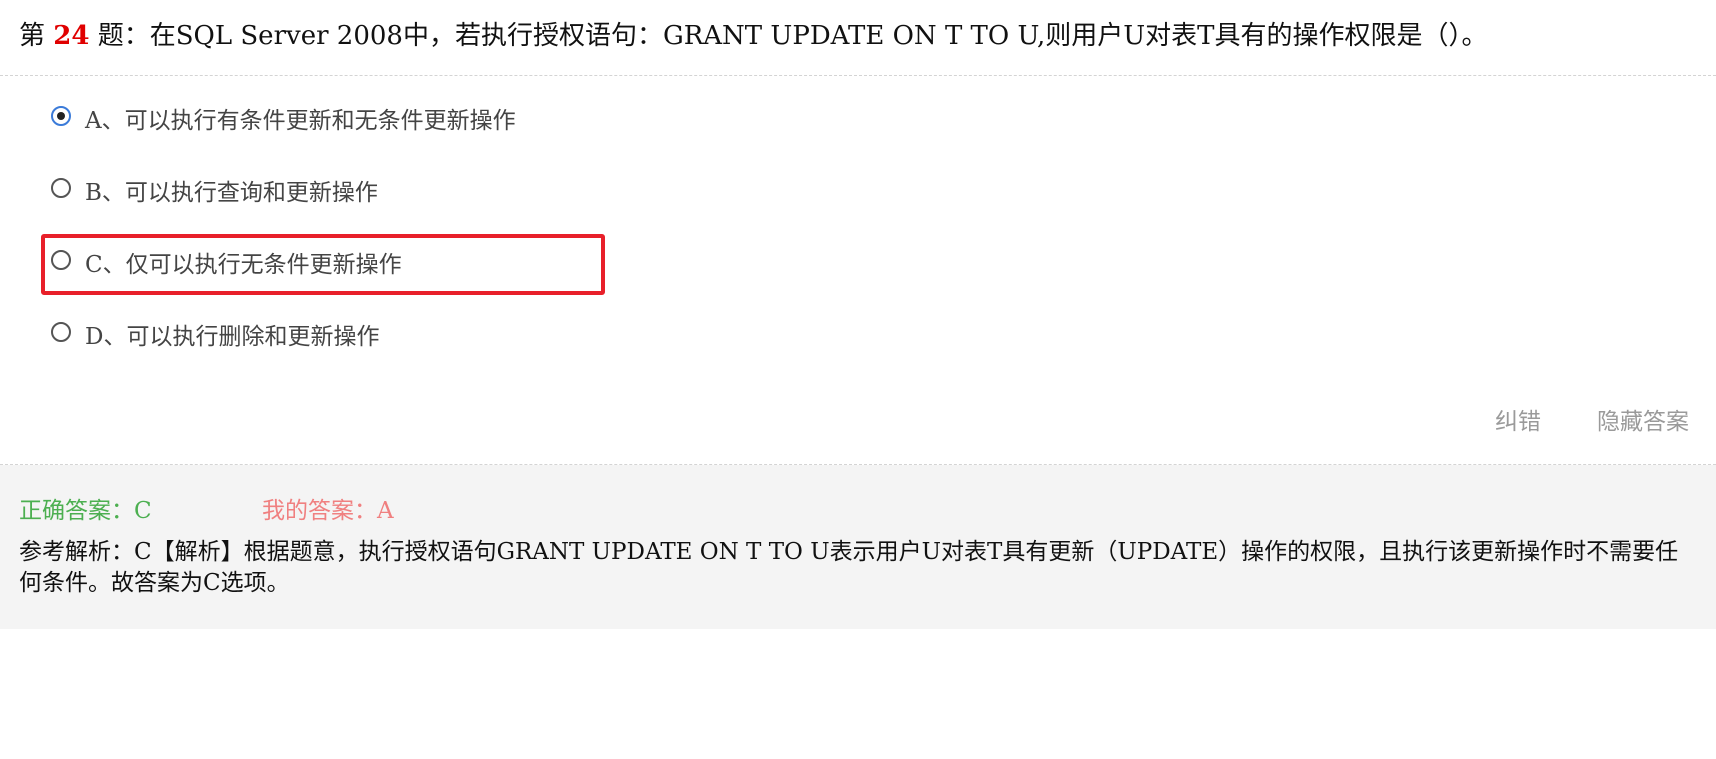  I want to click on radio-selected-icon, so click(61, 116).